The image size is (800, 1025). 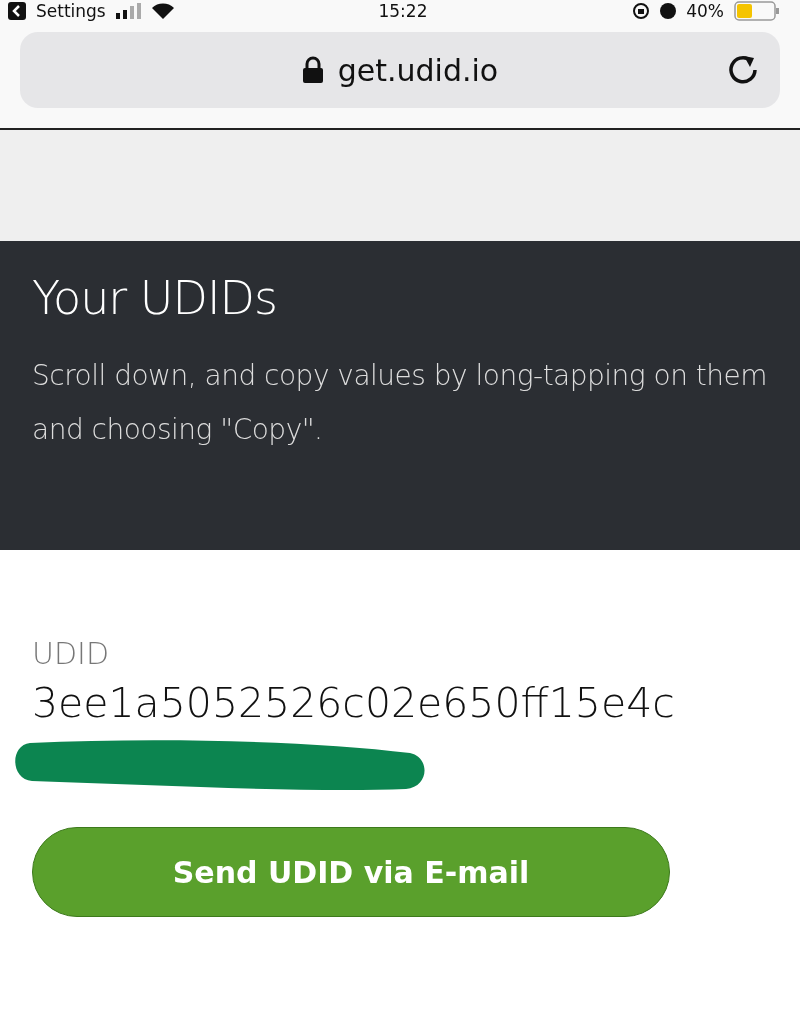 What do you see at coordinates (757, 11) in the screenshot?
I see `battery-icon` at bounding box center [757, 11].